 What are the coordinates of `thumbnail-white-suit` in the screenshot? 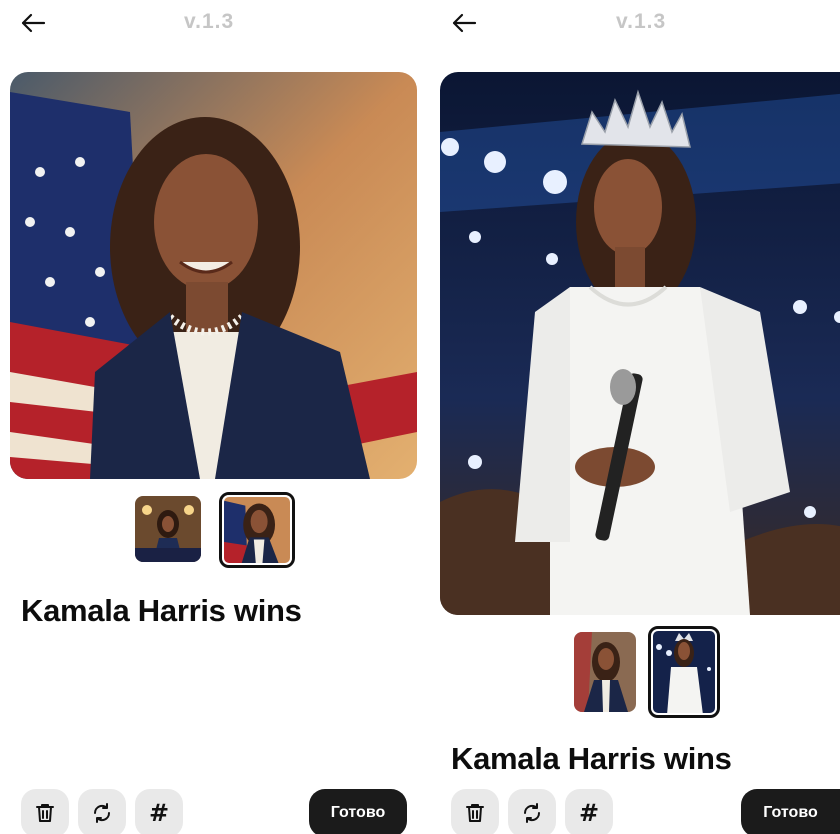 It's located at (684, 672).